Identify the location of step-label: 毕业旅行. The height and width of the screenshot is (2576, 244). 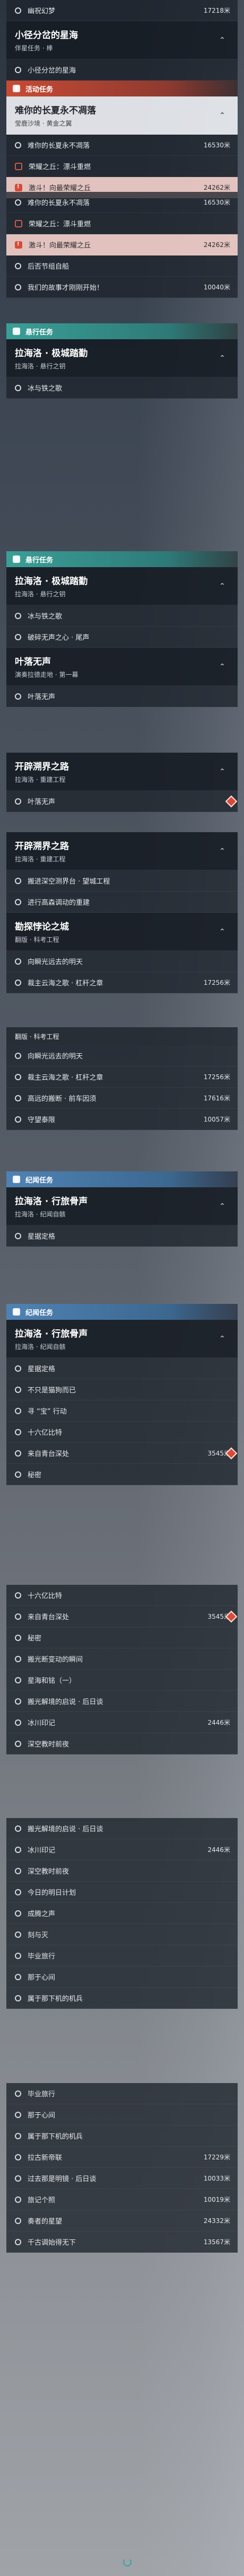
(42, 2094).